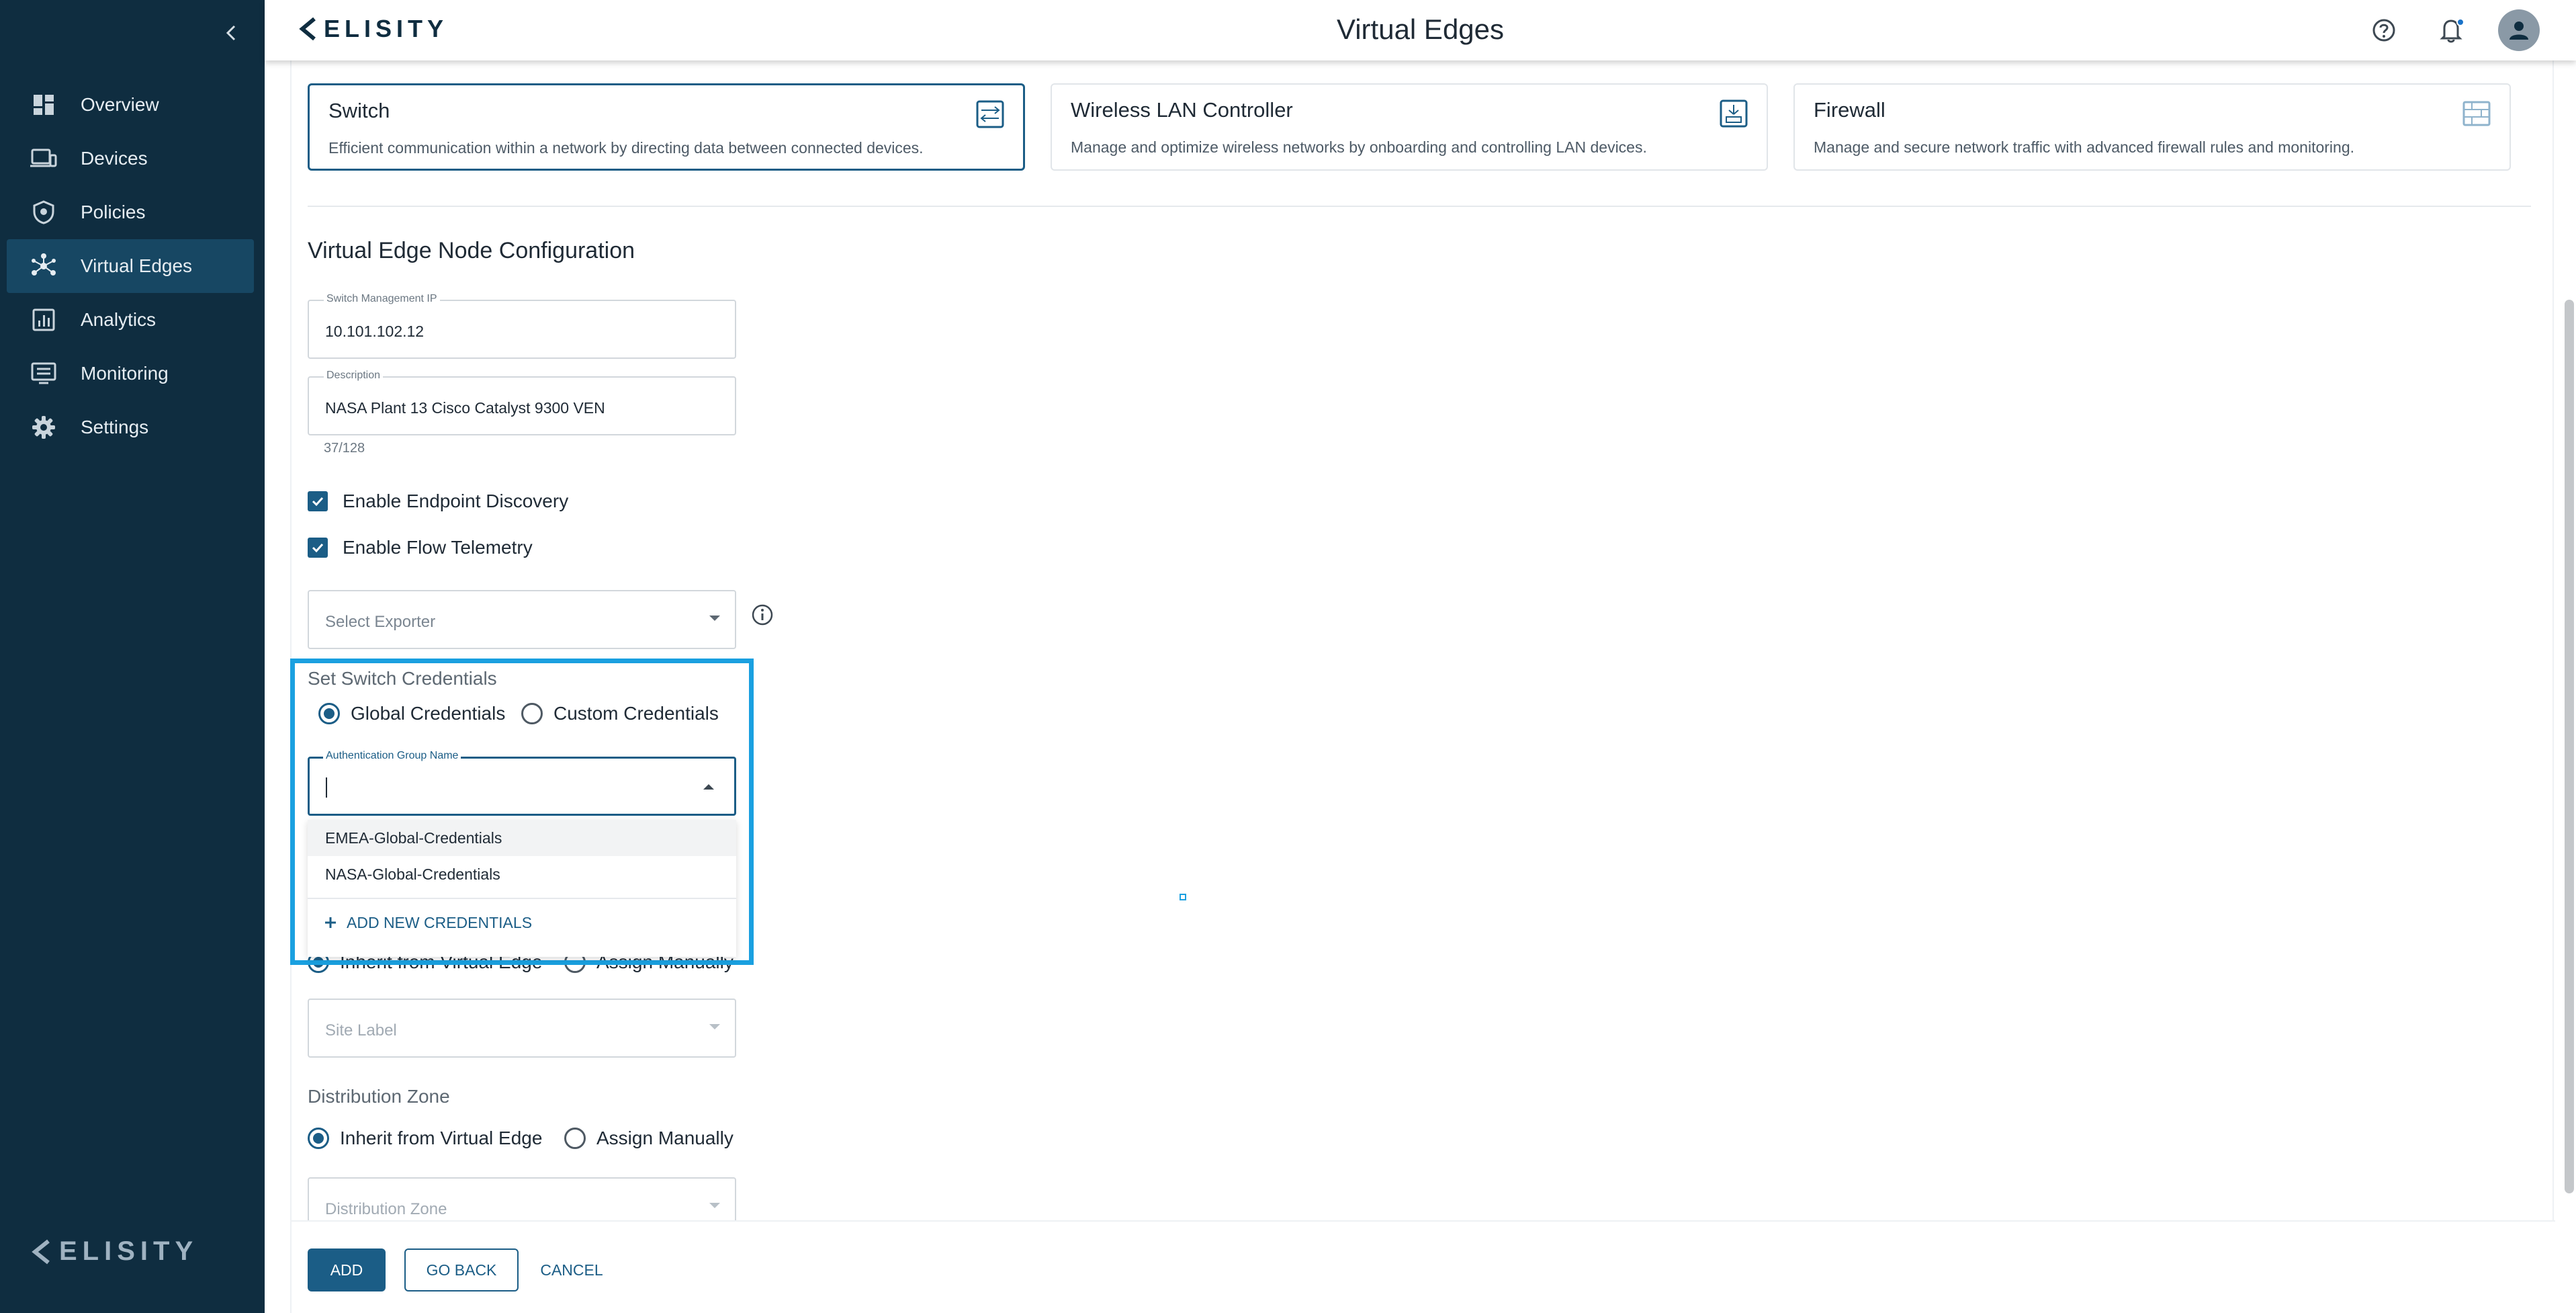 This screenshot has width=2576, height=1313. I want to click on sidebar-item-monitoring: Monitoring, so click(131, 374).